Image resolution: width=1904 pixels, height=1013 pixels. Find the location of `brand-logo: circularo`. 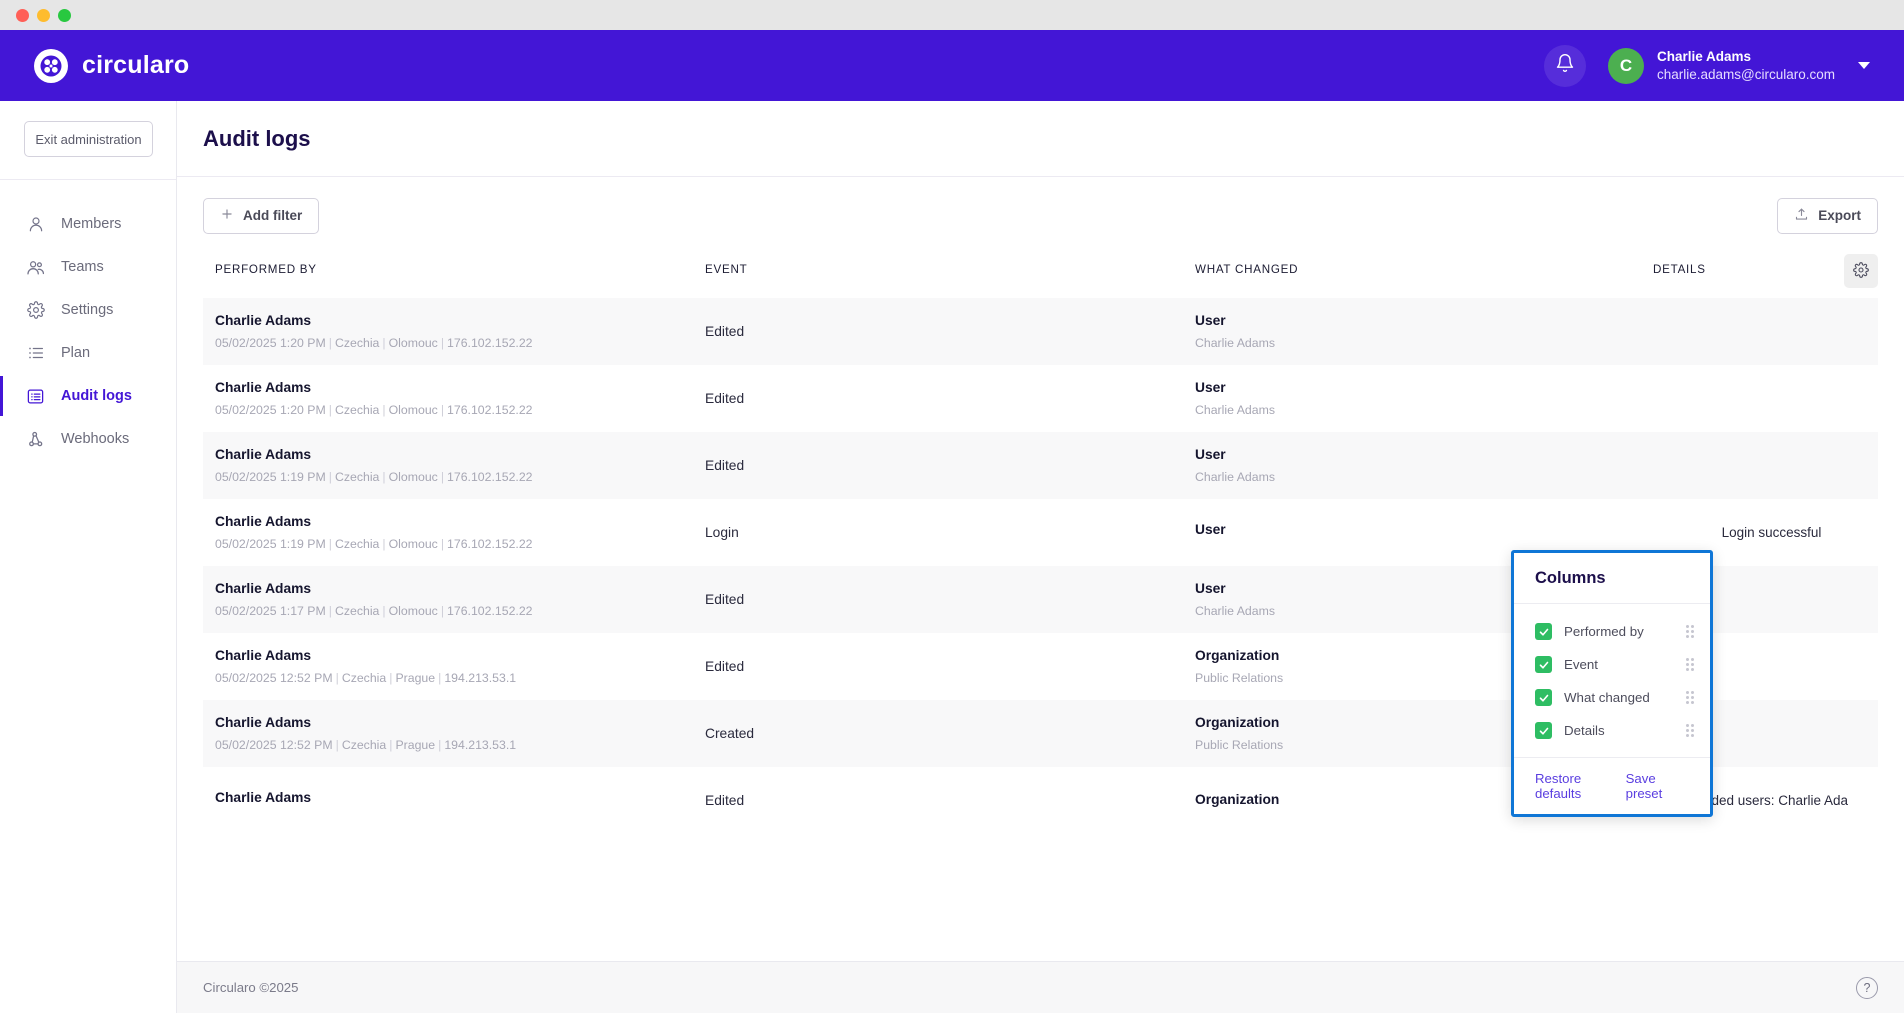

brand-logo: circularo is located at coordinates (111, 65).